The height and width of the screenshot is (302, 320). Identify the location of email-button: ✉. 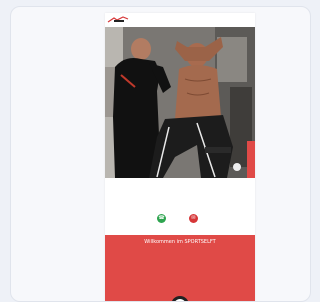
(193, 218).